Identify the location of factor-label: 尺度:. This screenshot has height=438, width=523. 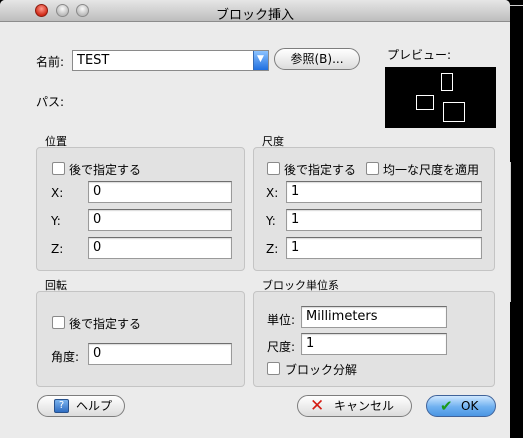
(281, 347).